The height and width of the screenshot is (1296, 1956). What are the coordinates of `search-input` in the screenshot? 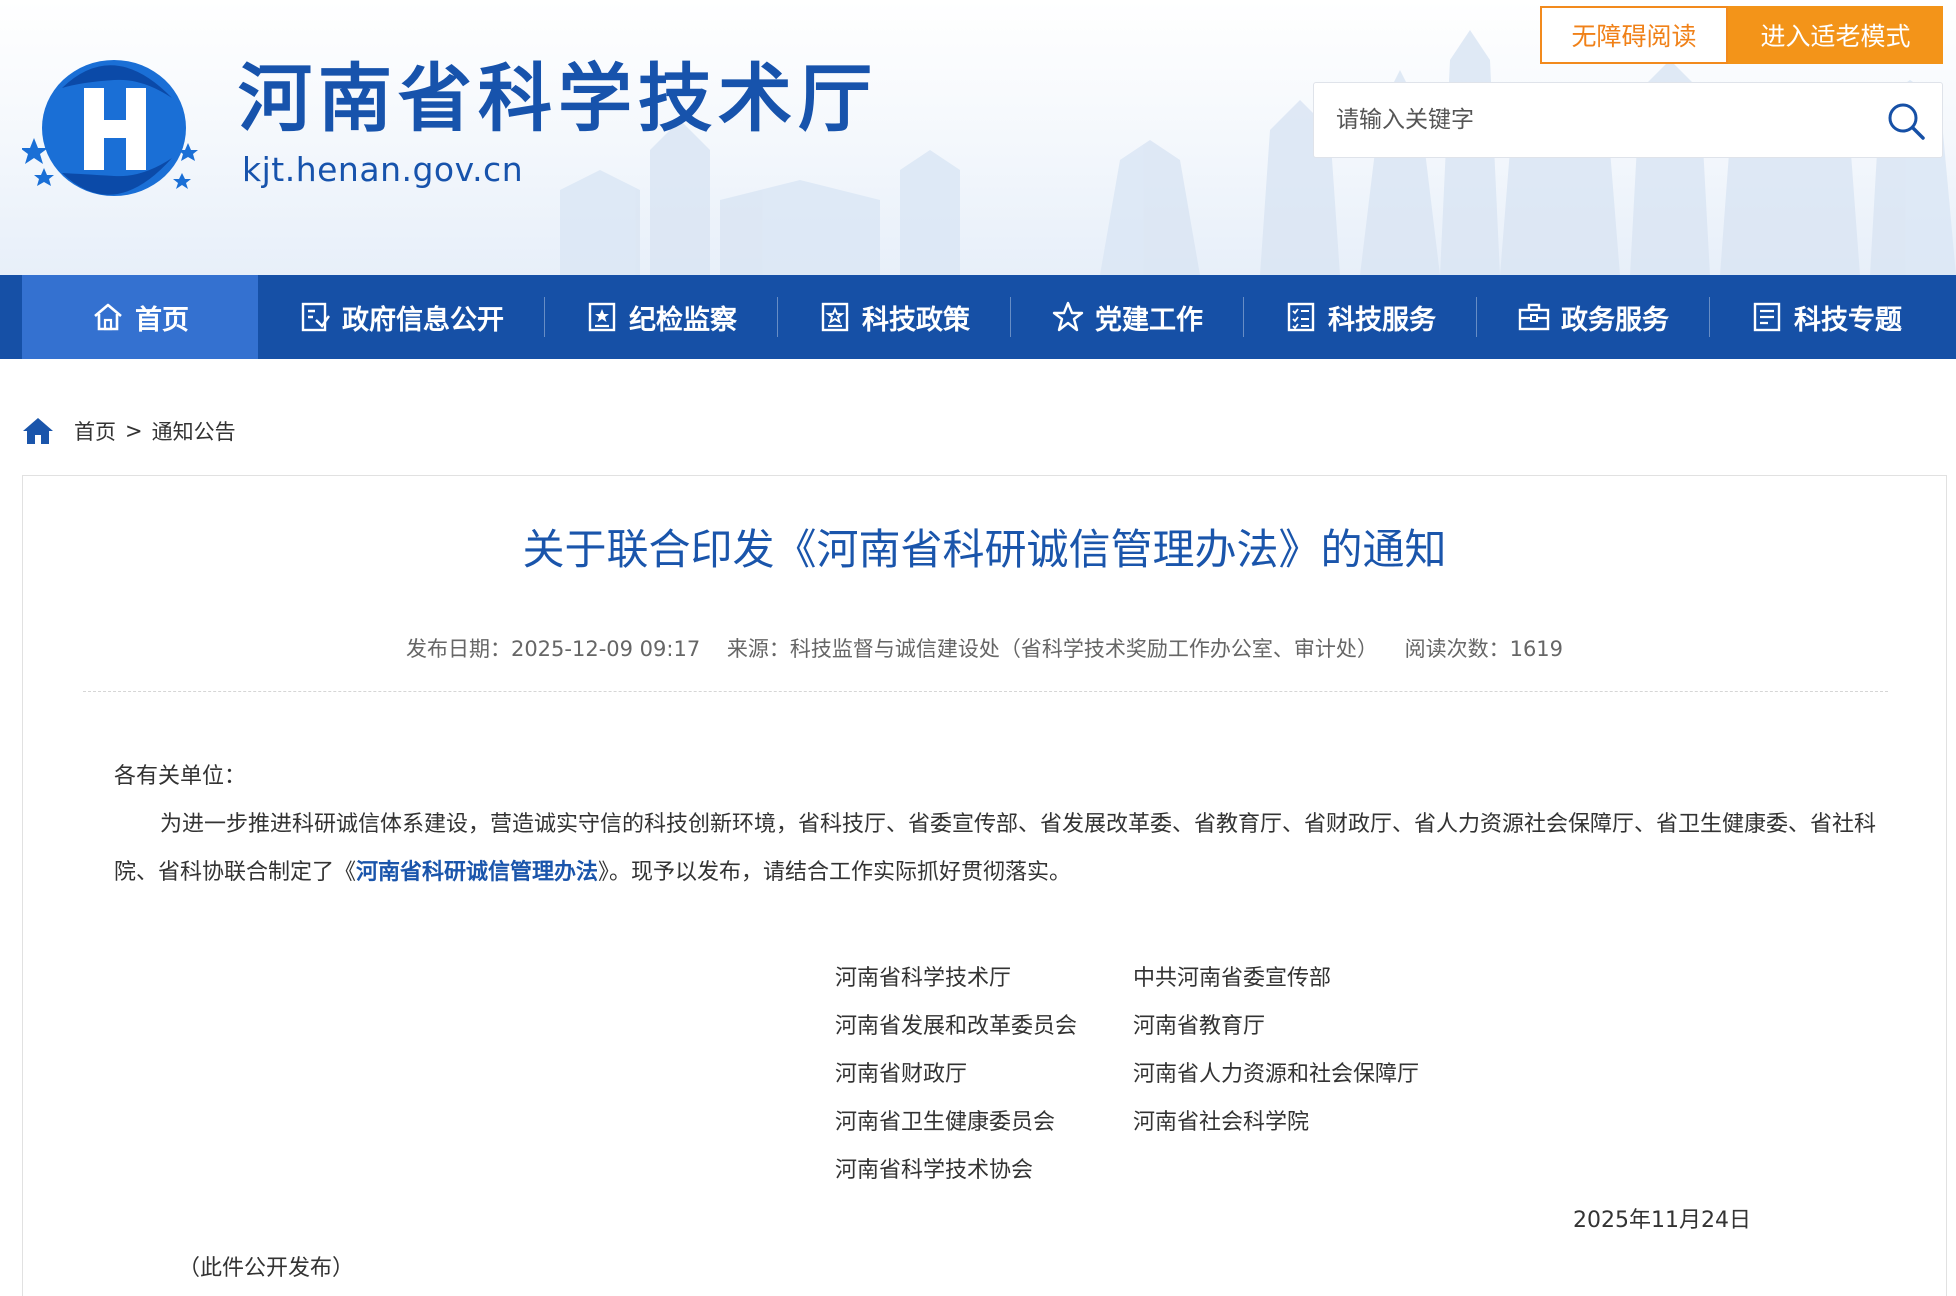 It's located at (1596, 120).